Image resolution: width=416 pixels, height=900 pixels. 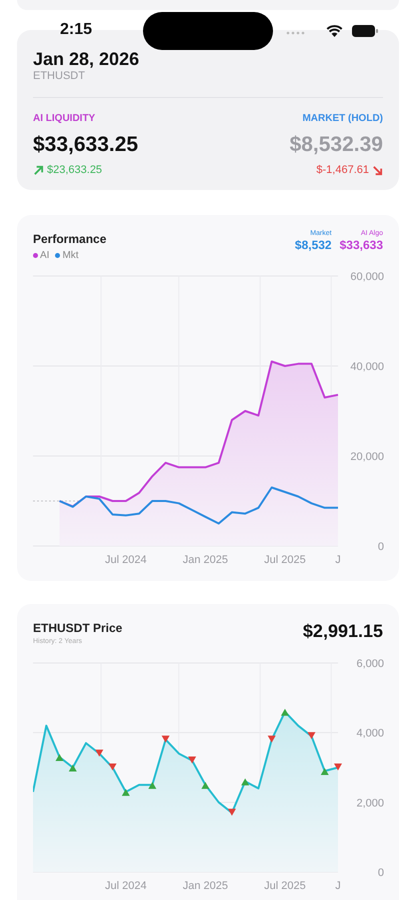 What do you see at coordinates (59, 76) in the screenshot?
I see `symbol-label: ETHUSDT` at bounding box center [59, 76].